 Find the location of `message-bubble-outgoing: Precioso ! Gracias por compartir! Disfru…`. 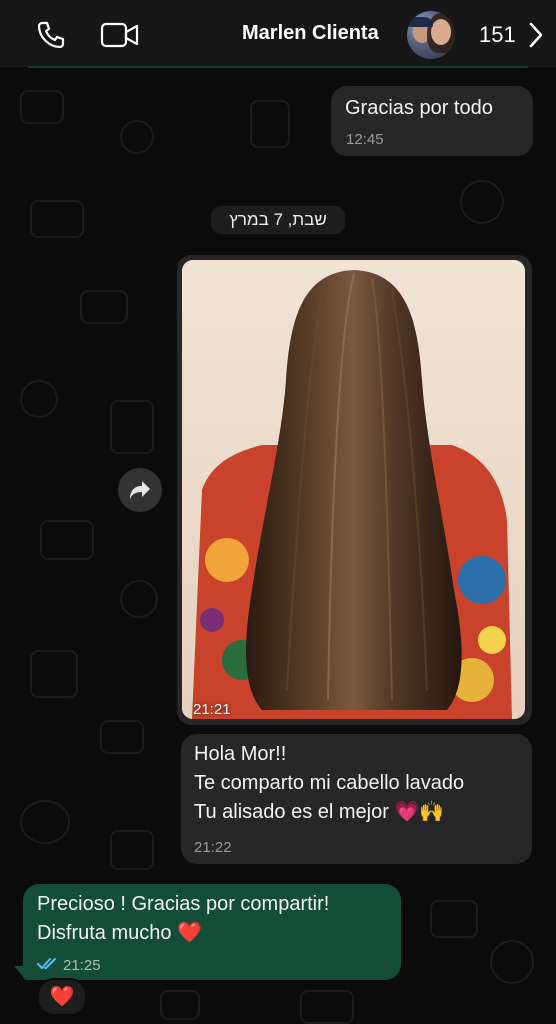

message-bubble-outgoing: Precioso ! Gracias por compartir! Disfru… is located at coordinates (212, 932).